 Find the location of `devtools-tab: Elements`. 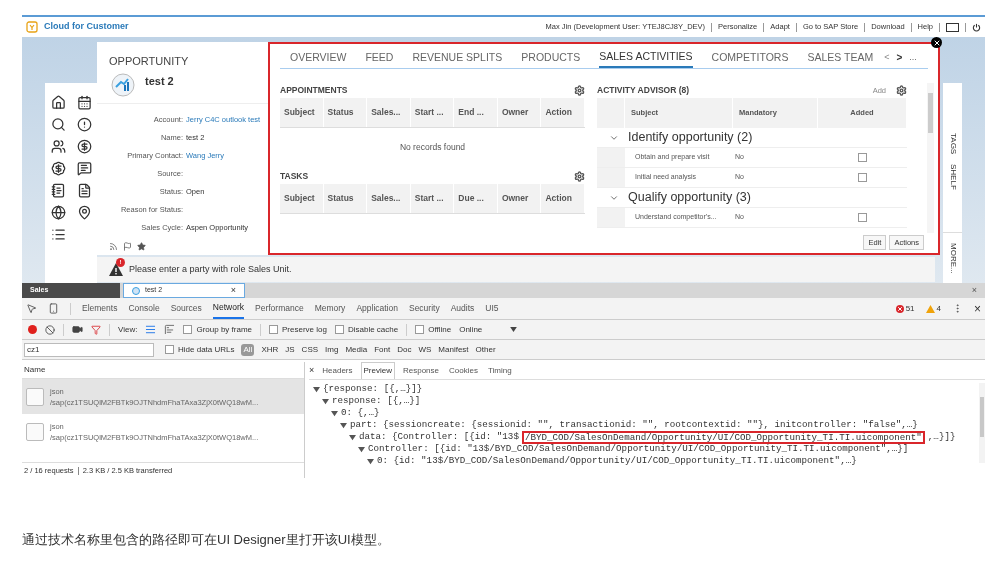

devtools-tab: Elements is located at coordinates (100, 308).